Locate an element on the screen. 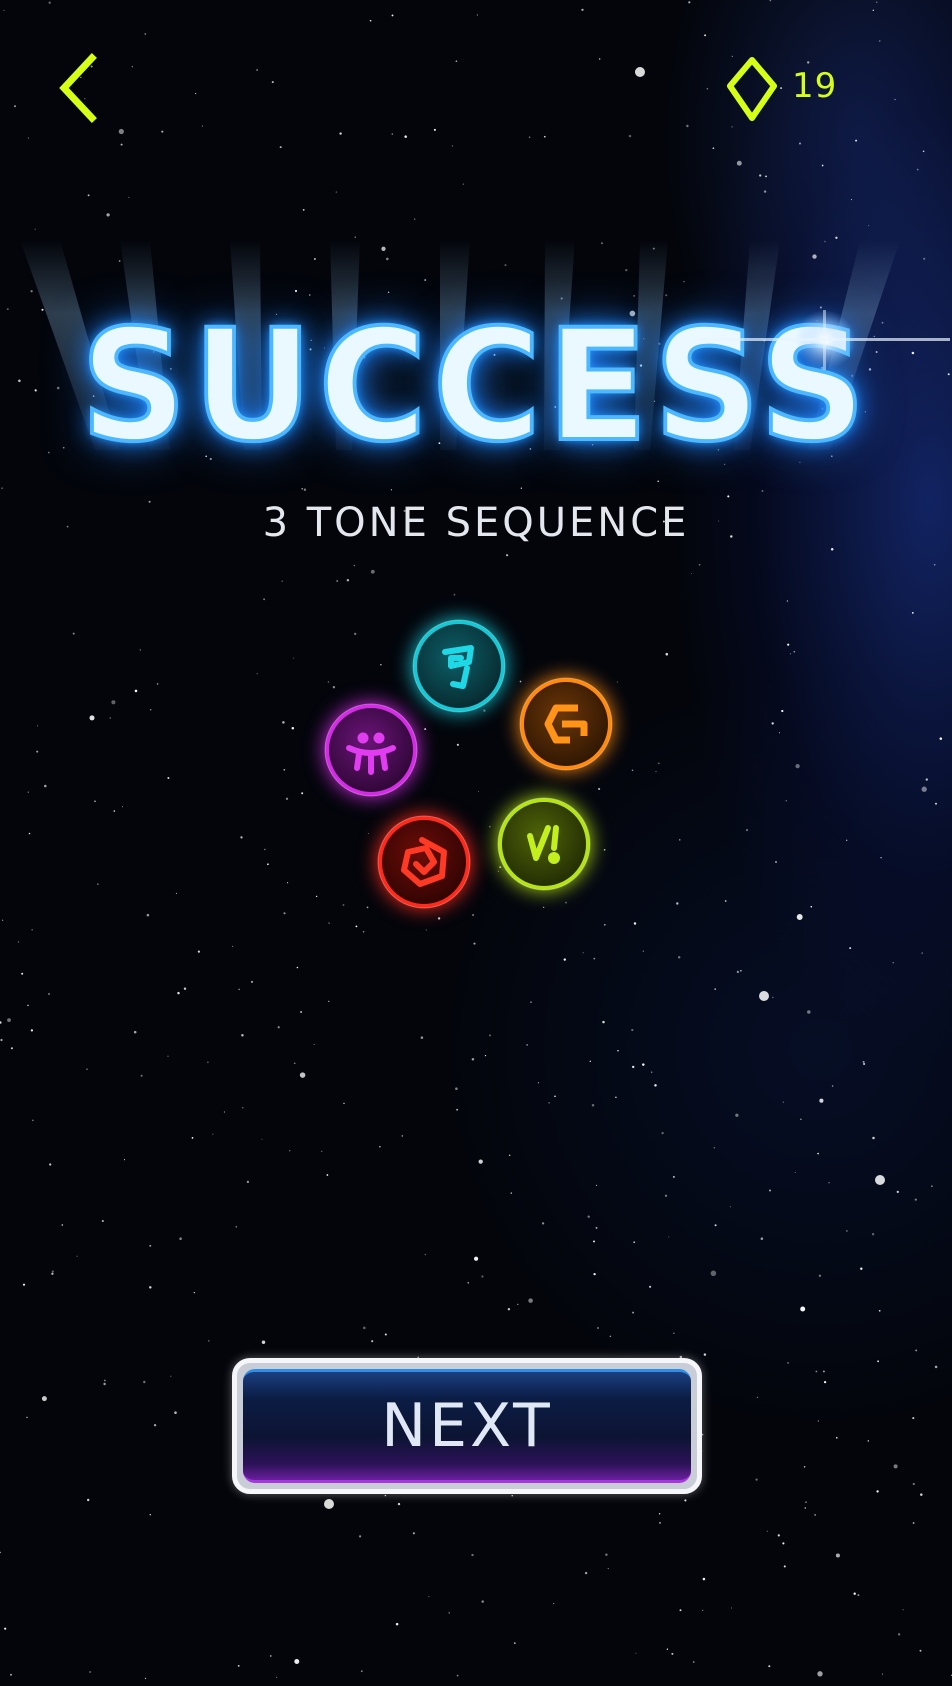 This screenshot has height=1686, width=952. next-button: NEXT is located at coordinates (467, 1426).